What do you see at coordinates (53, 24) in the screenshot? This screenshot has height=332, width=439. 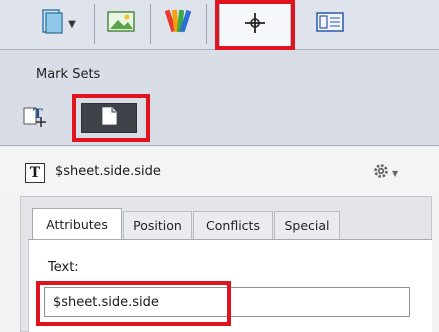 I see `document-icon` at bounding box center [53, 24].